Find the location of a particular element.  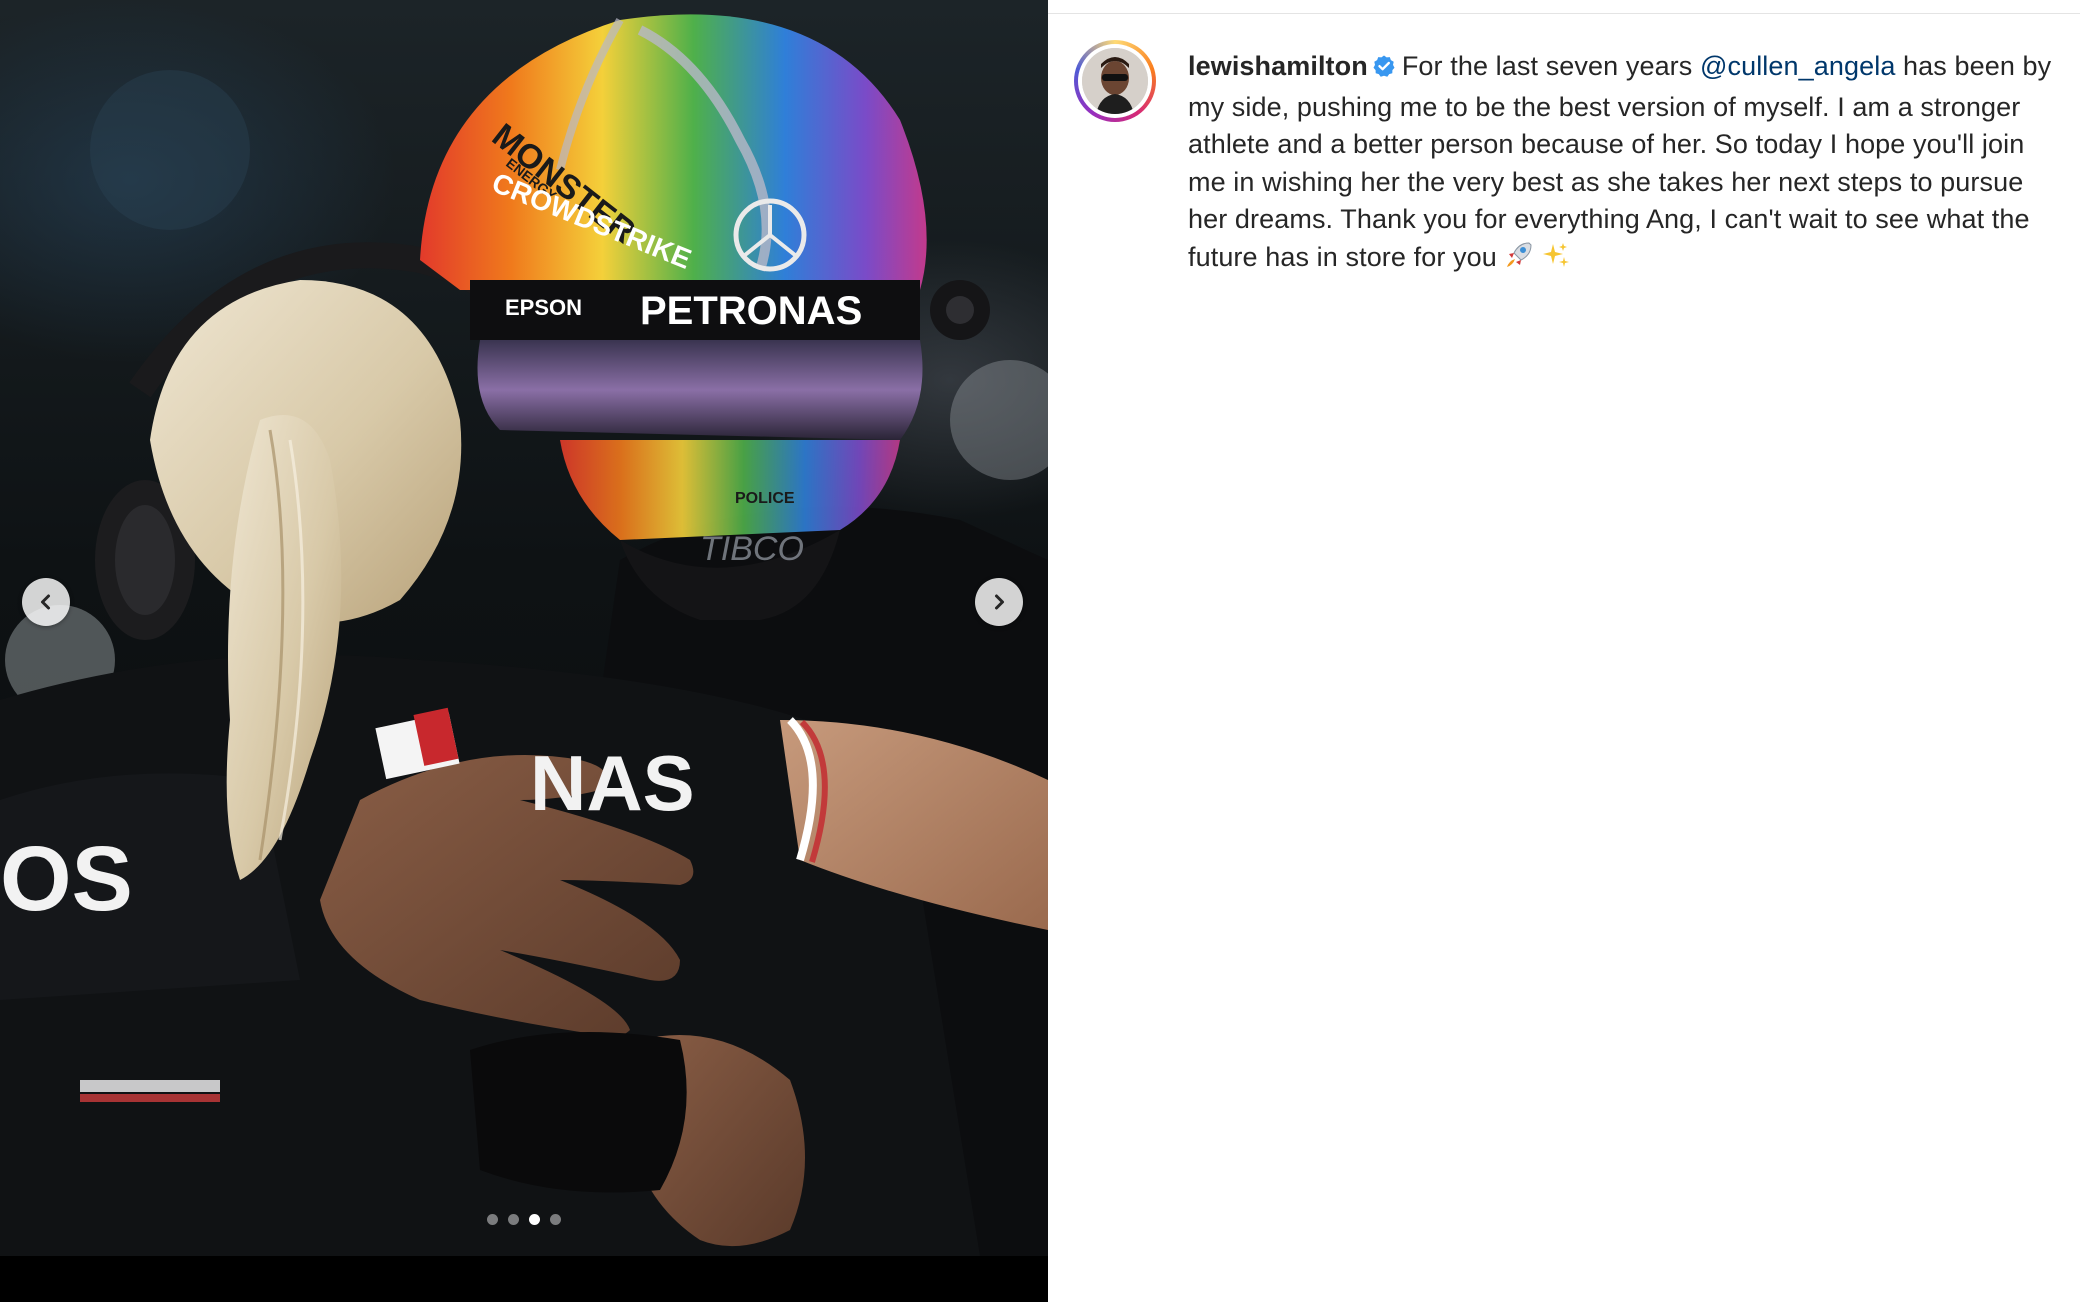

profile-avatar is located at coordinates (1115, 81).